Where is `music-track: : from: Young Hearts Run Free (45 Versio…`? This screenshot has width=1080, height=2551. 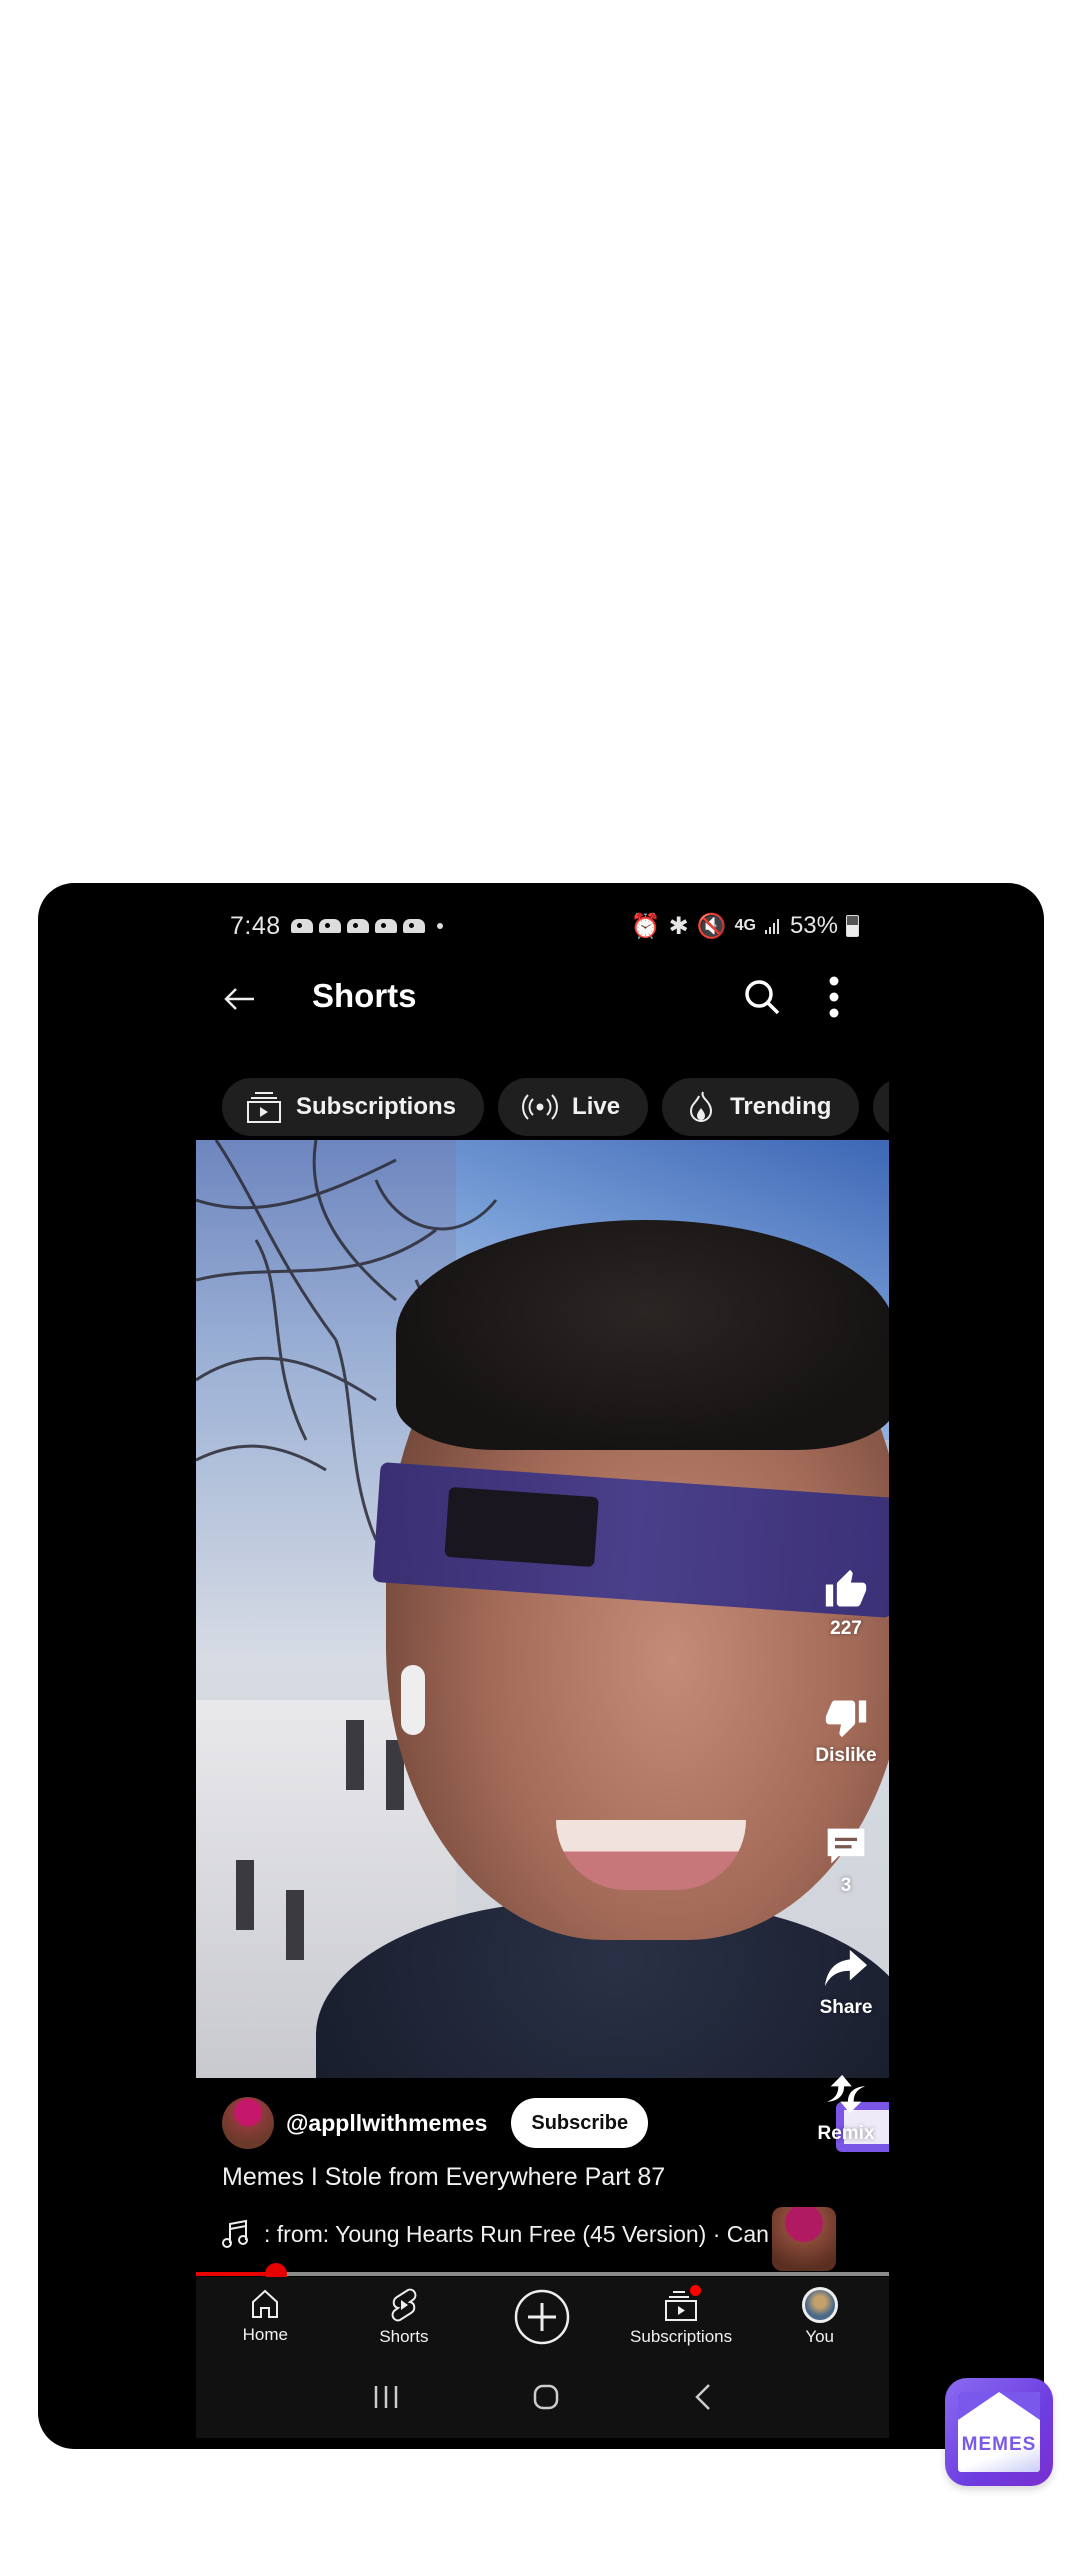
music-track: : from: Young Hearts Run Free (45 Versio… is located at coordinates (516, 2233).